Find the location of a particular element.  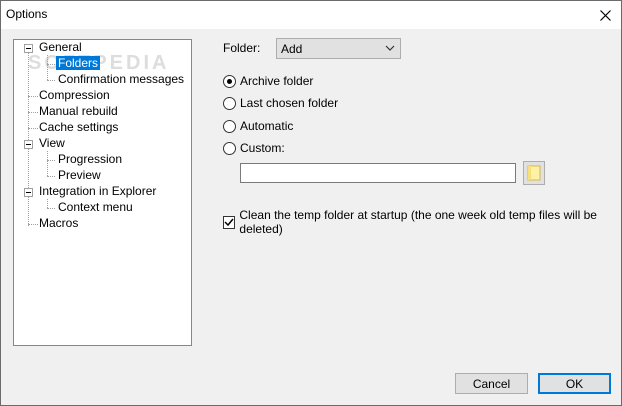

title-bar: Options is located at coordinates (311, 15).